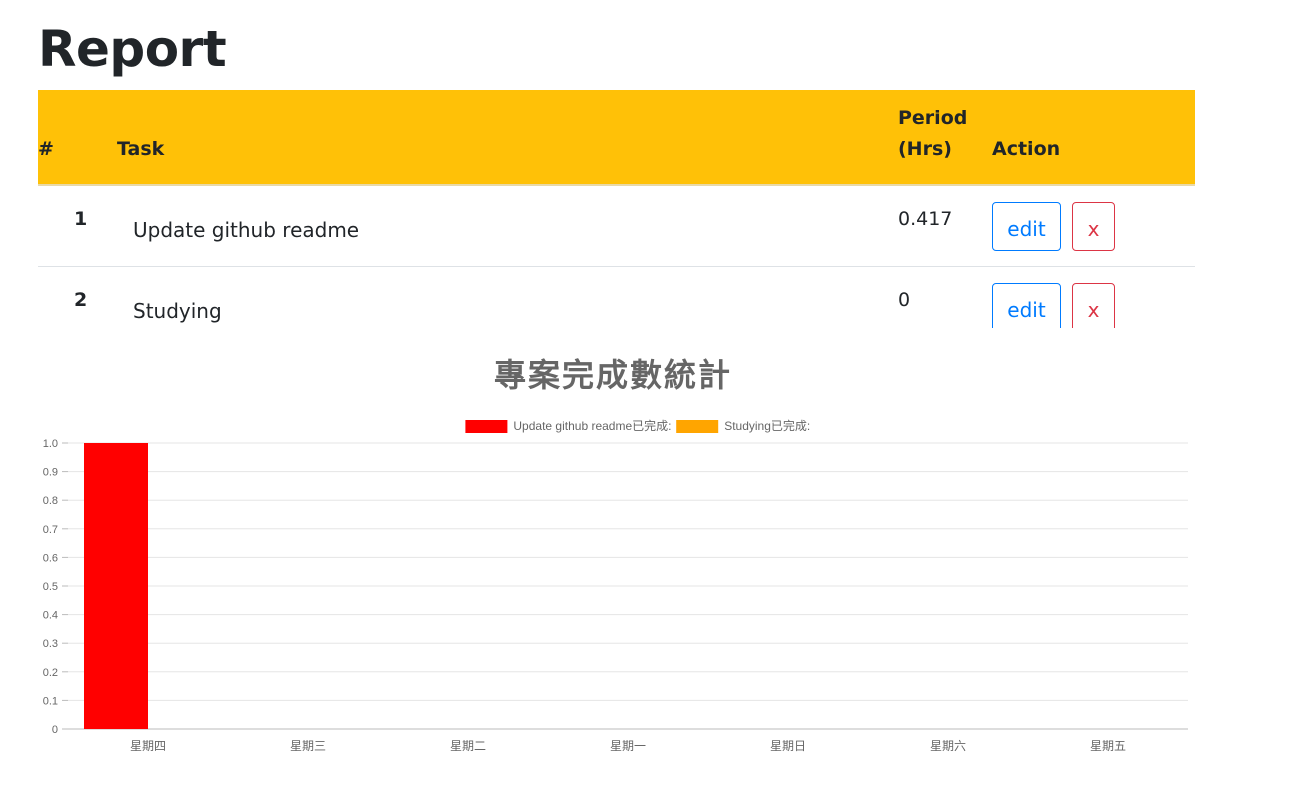 The image size is (1296, 791). What do you see at coordinates (767, 425) in the screenshot?
I see `legend-label: Studying已完成:` at bounding box center [767, 425].